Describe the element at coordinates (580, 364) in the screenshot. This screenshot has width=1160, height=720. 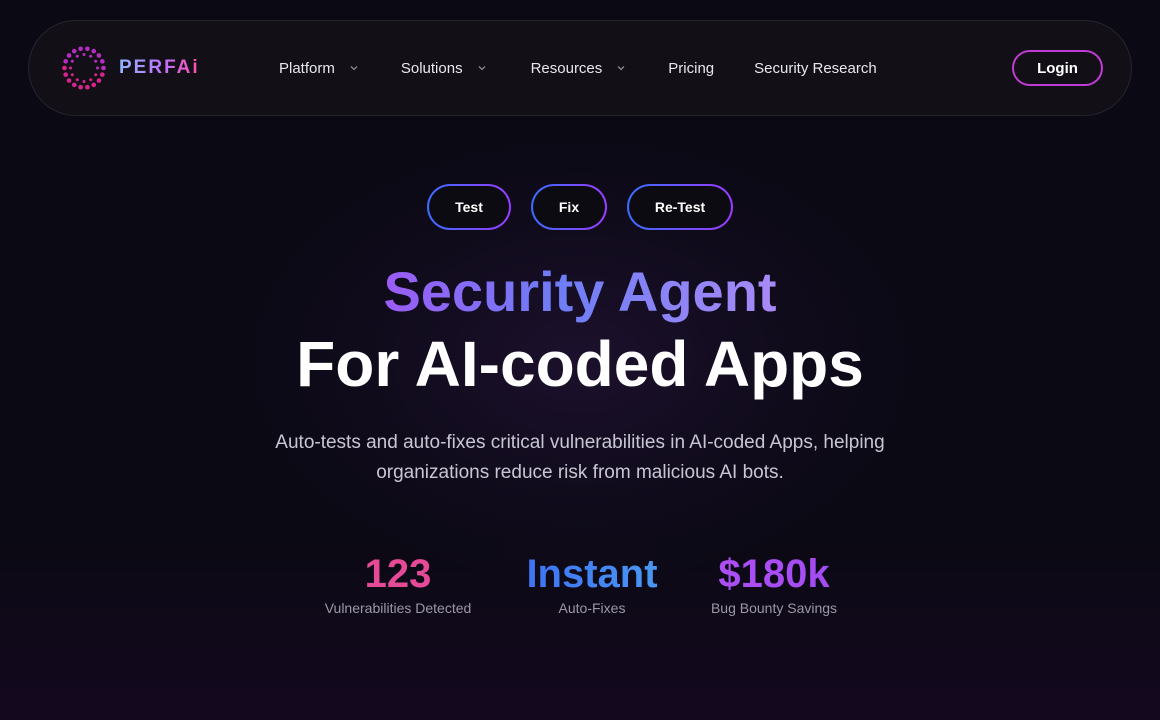
I see `hero-title-main: For AI-coded Apps` at that location.